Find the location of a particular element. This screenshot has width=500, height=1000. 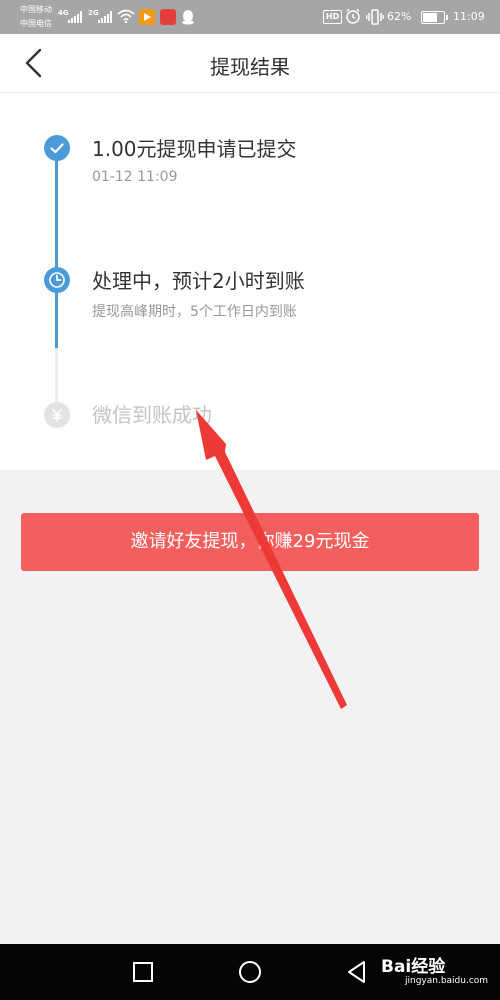

recent-apps-button is located at coordinates (143, 972).